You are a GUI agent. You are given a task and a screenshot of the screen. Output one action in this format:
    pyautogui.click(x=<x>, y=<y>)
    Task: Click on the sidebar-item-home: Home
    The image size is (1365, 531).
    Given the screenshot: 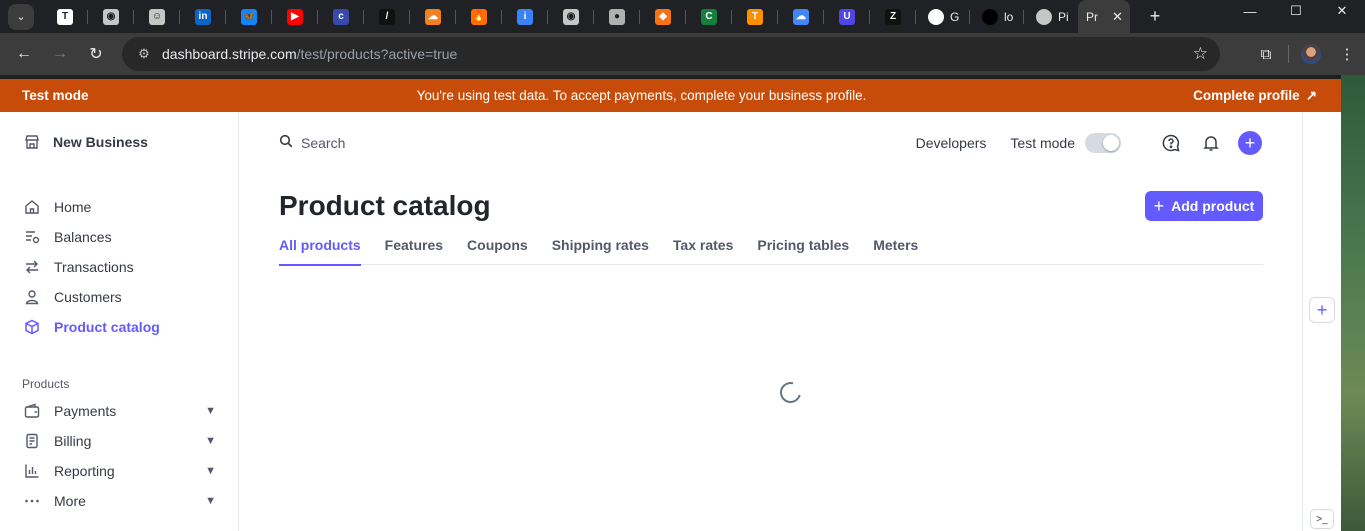 What is the action you would take?
    pyautogui.click(x=120, y=207)
    